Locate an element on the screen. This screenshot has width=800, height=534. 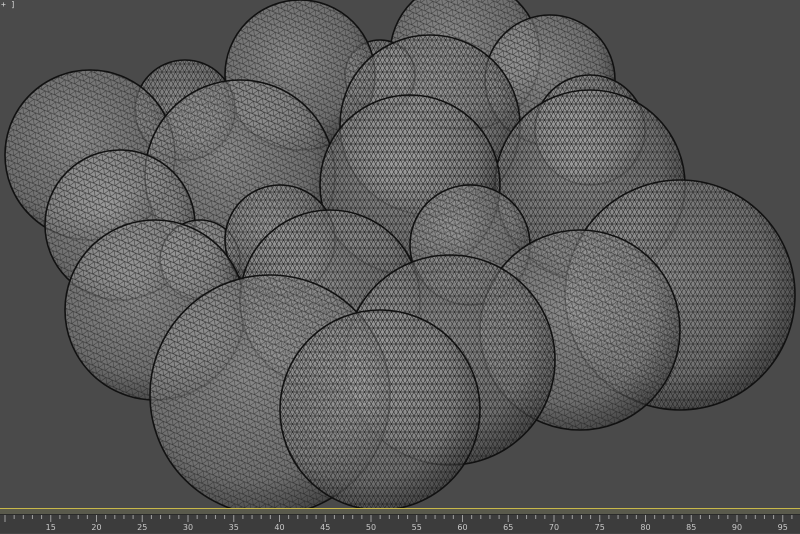
ruler-tick-label: 40 is located at coordinates (279, 527).